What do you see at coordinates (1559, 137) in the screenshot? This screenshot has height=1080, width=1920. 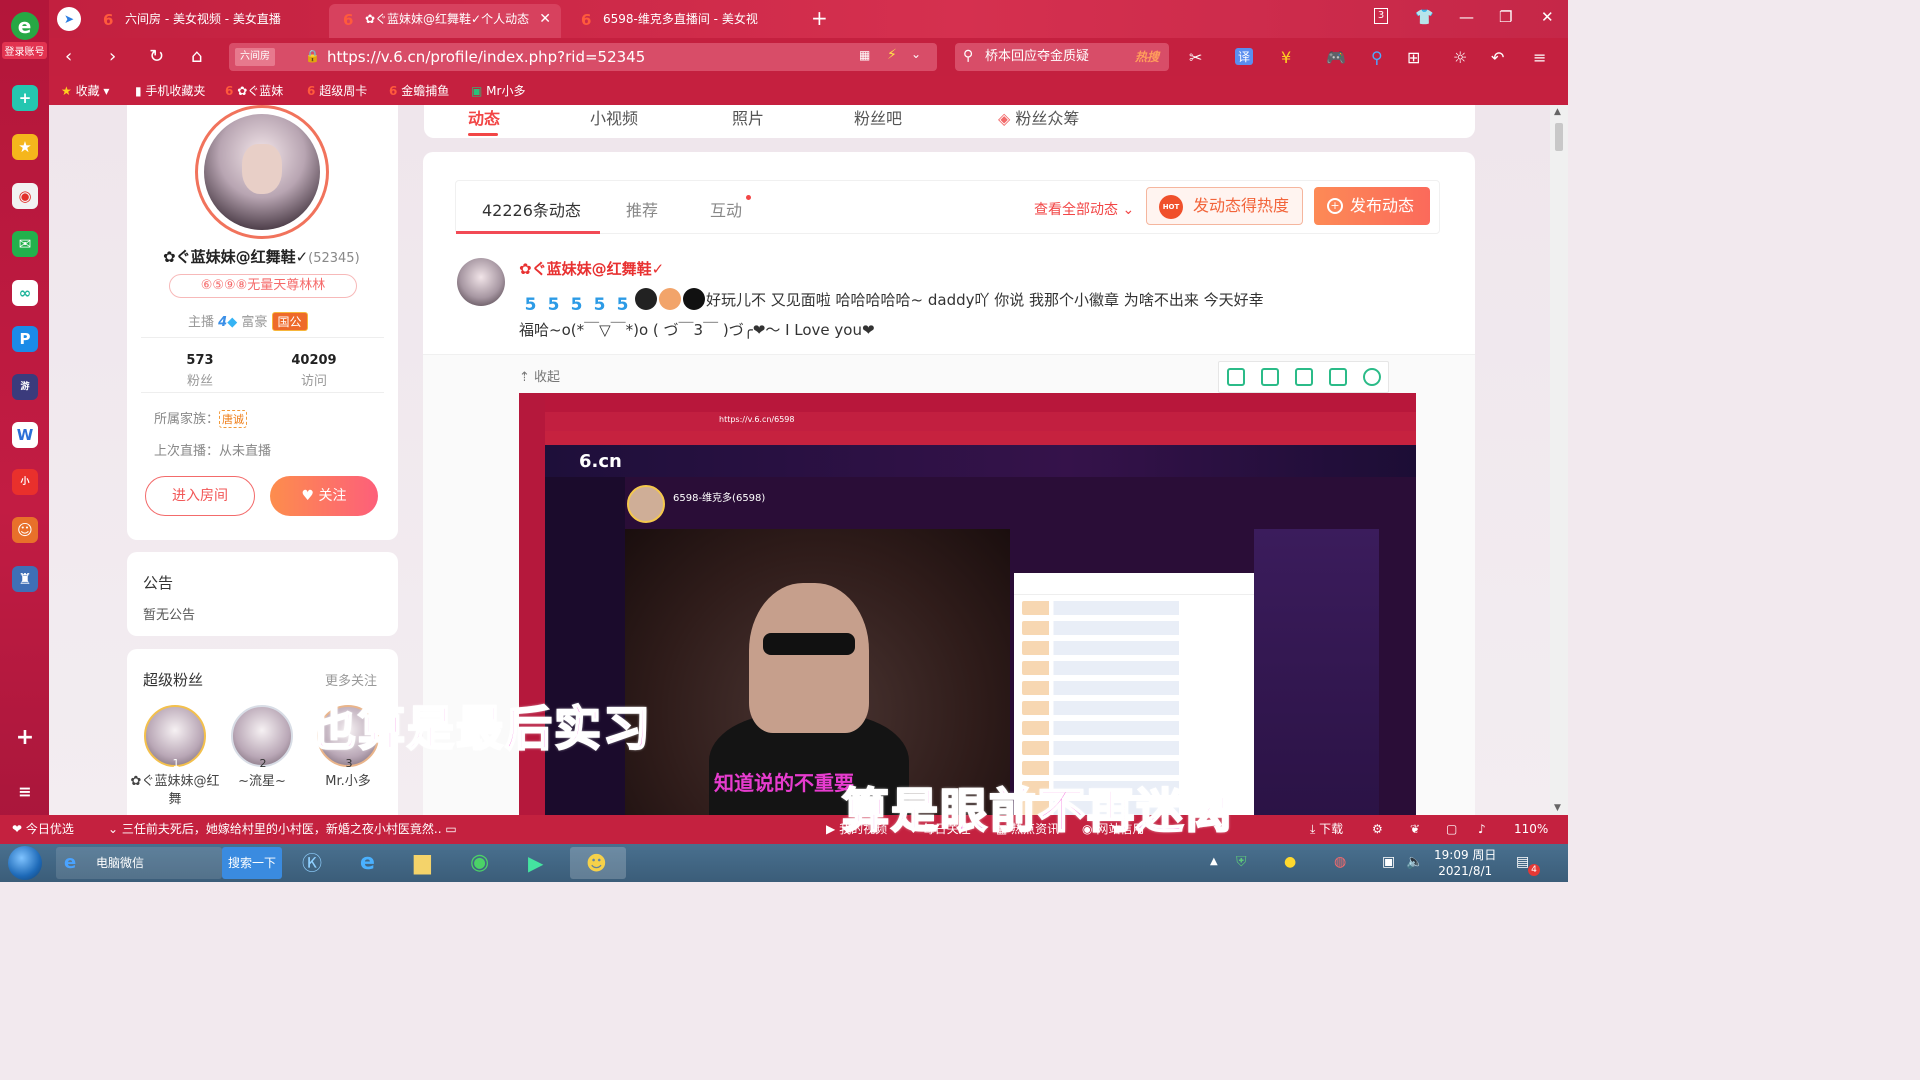 I see `scroll-thumb` at bounding box center [1559, 137].